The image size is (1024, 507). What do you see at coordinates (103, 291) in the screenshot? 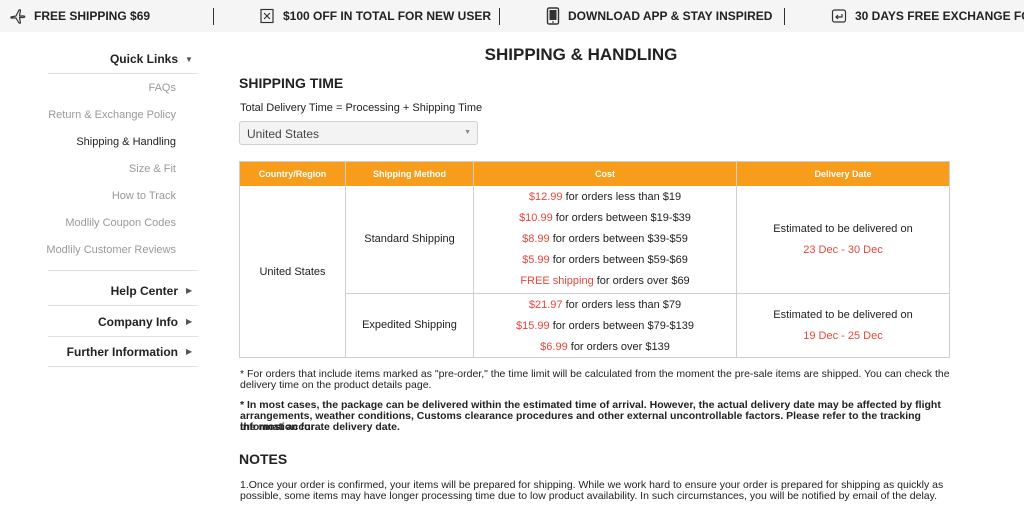
I see `sidebar-help-center: Help Center` at bounding box center [103, 291].